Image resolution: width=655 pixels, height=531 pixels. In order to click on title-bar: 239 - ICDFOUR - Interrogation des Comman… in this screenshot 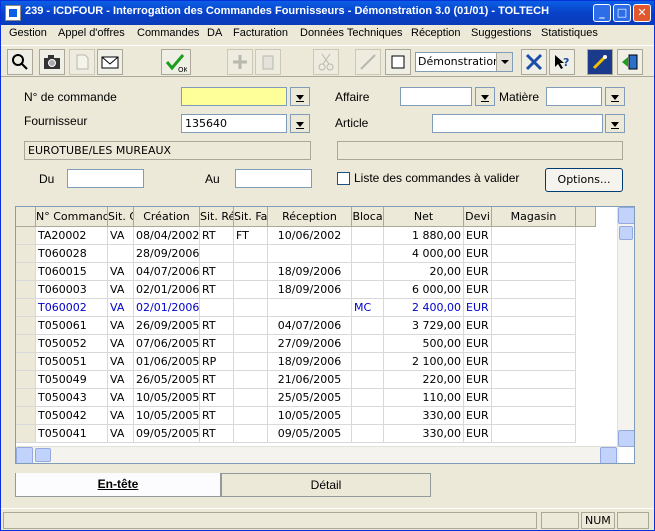, I will do `click(327, 13)`.